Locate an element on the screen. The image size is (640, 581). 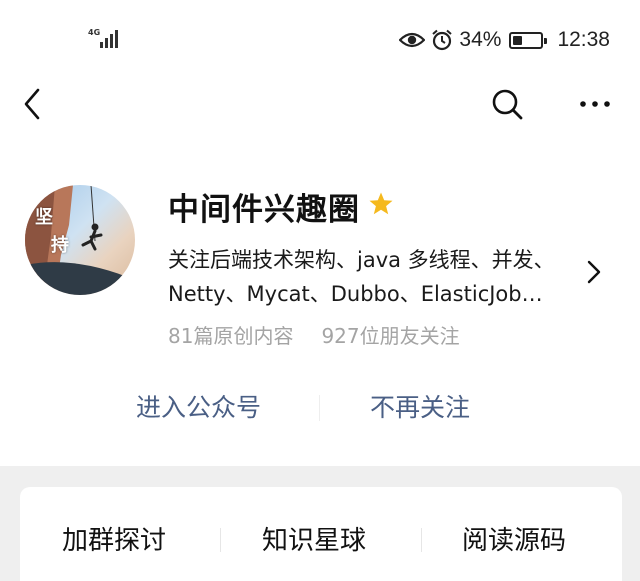
avatar-text-1: 坚 is located at coordinates (44, 217).